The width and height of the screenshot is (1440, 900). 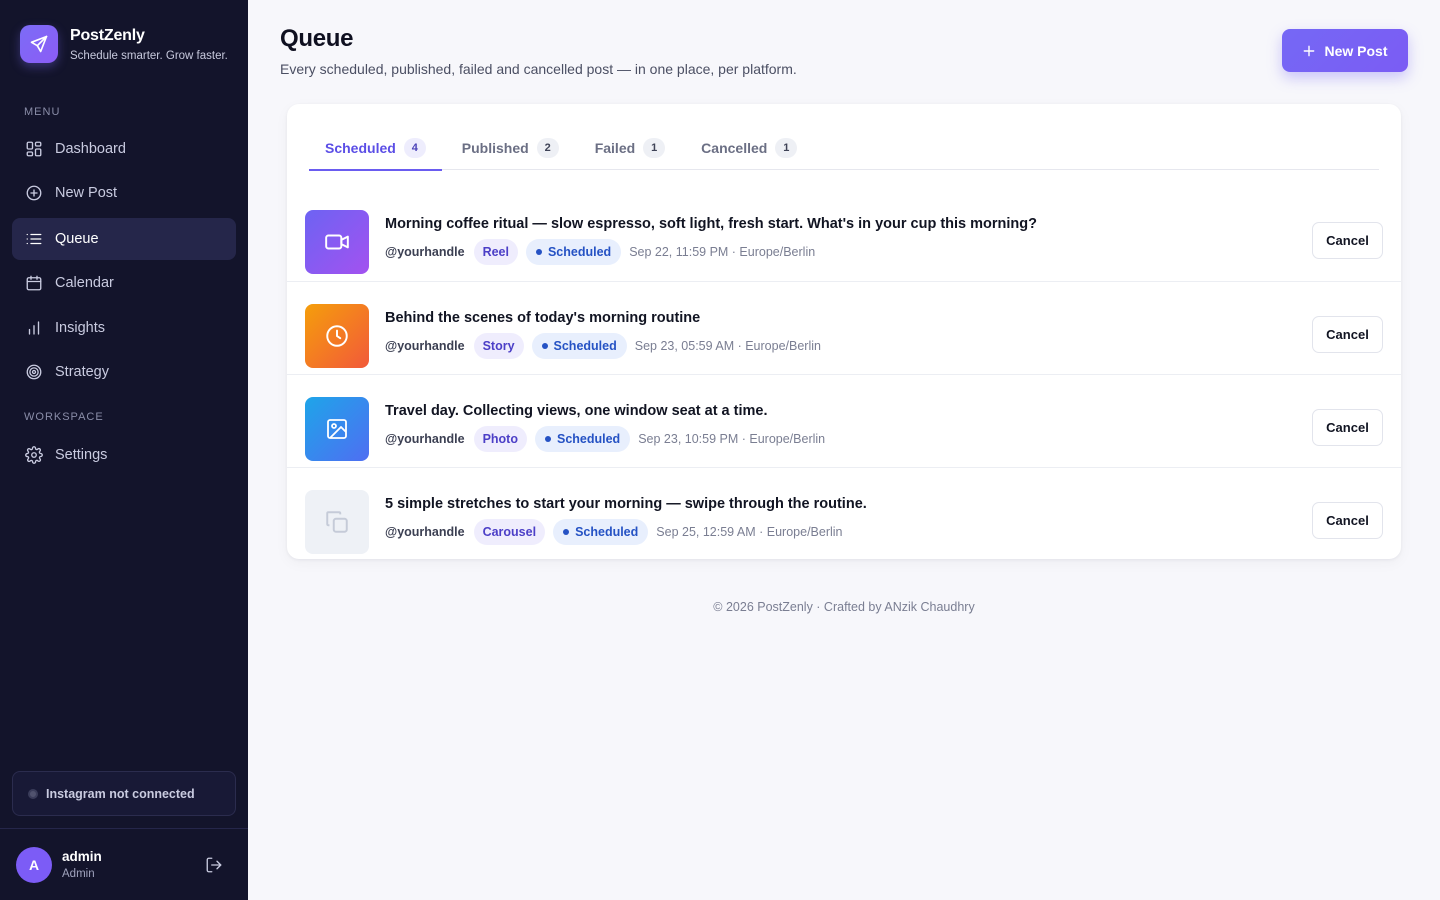 What do you see at coordinates (77, 239) in the screenshot?
I see `sidebar-item-label: Queue` at bounding box center [77, 239].